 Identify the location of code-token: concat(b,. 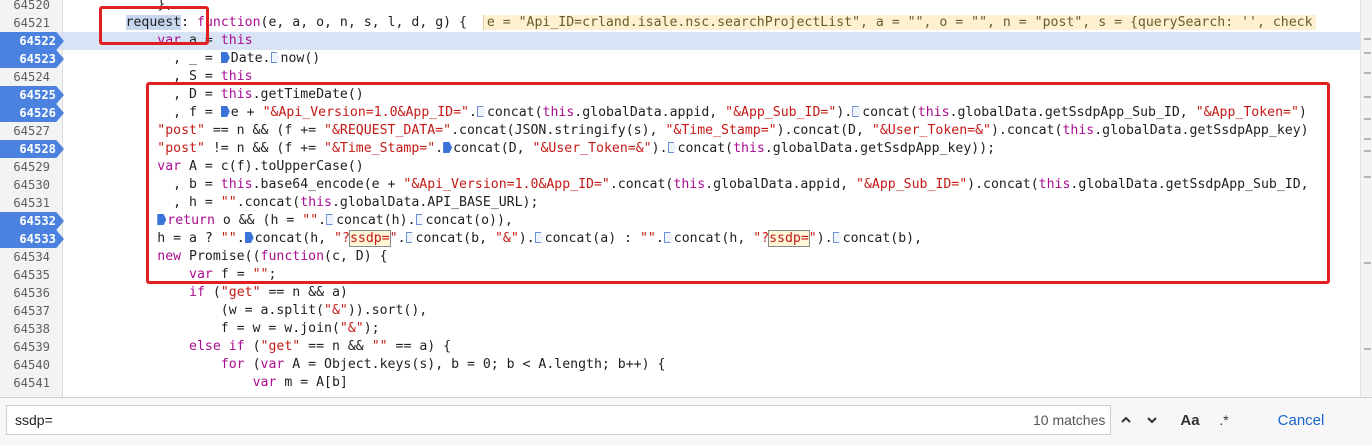
(455, 238).